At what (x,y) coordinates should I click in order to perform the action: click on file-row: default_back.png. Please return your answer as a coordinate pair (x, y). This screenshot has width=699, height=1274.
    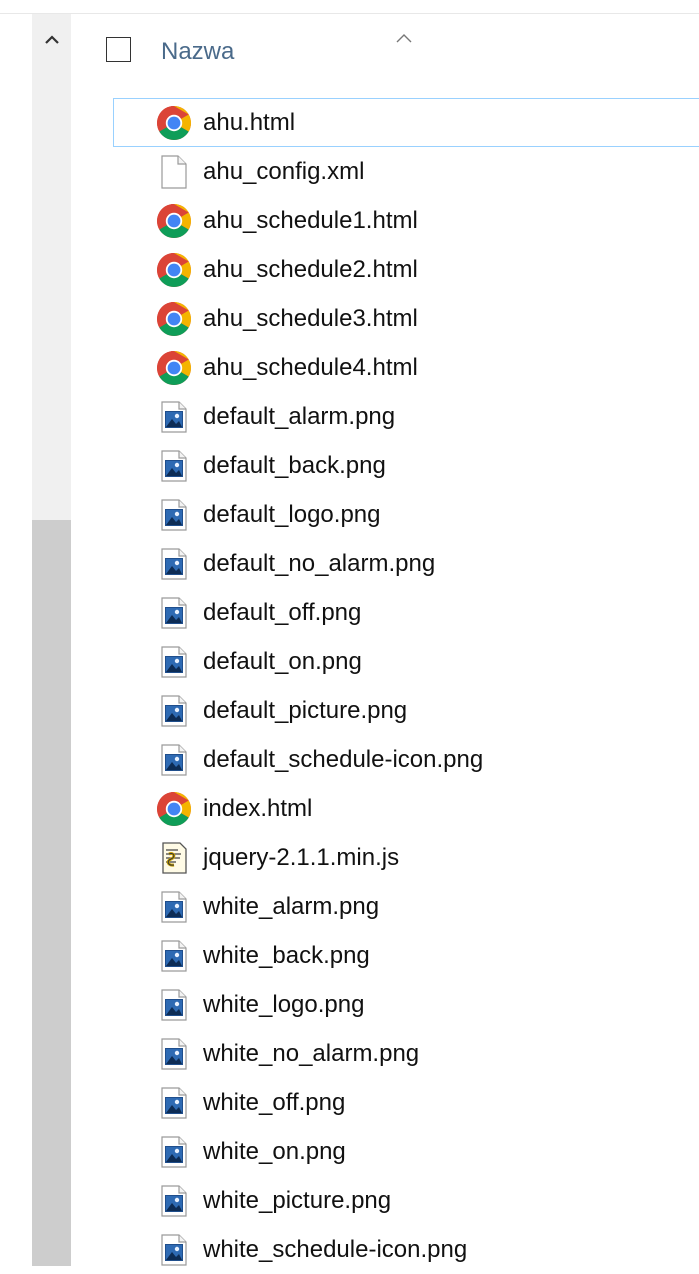
    Looking at the image, I should click on (406, 465).